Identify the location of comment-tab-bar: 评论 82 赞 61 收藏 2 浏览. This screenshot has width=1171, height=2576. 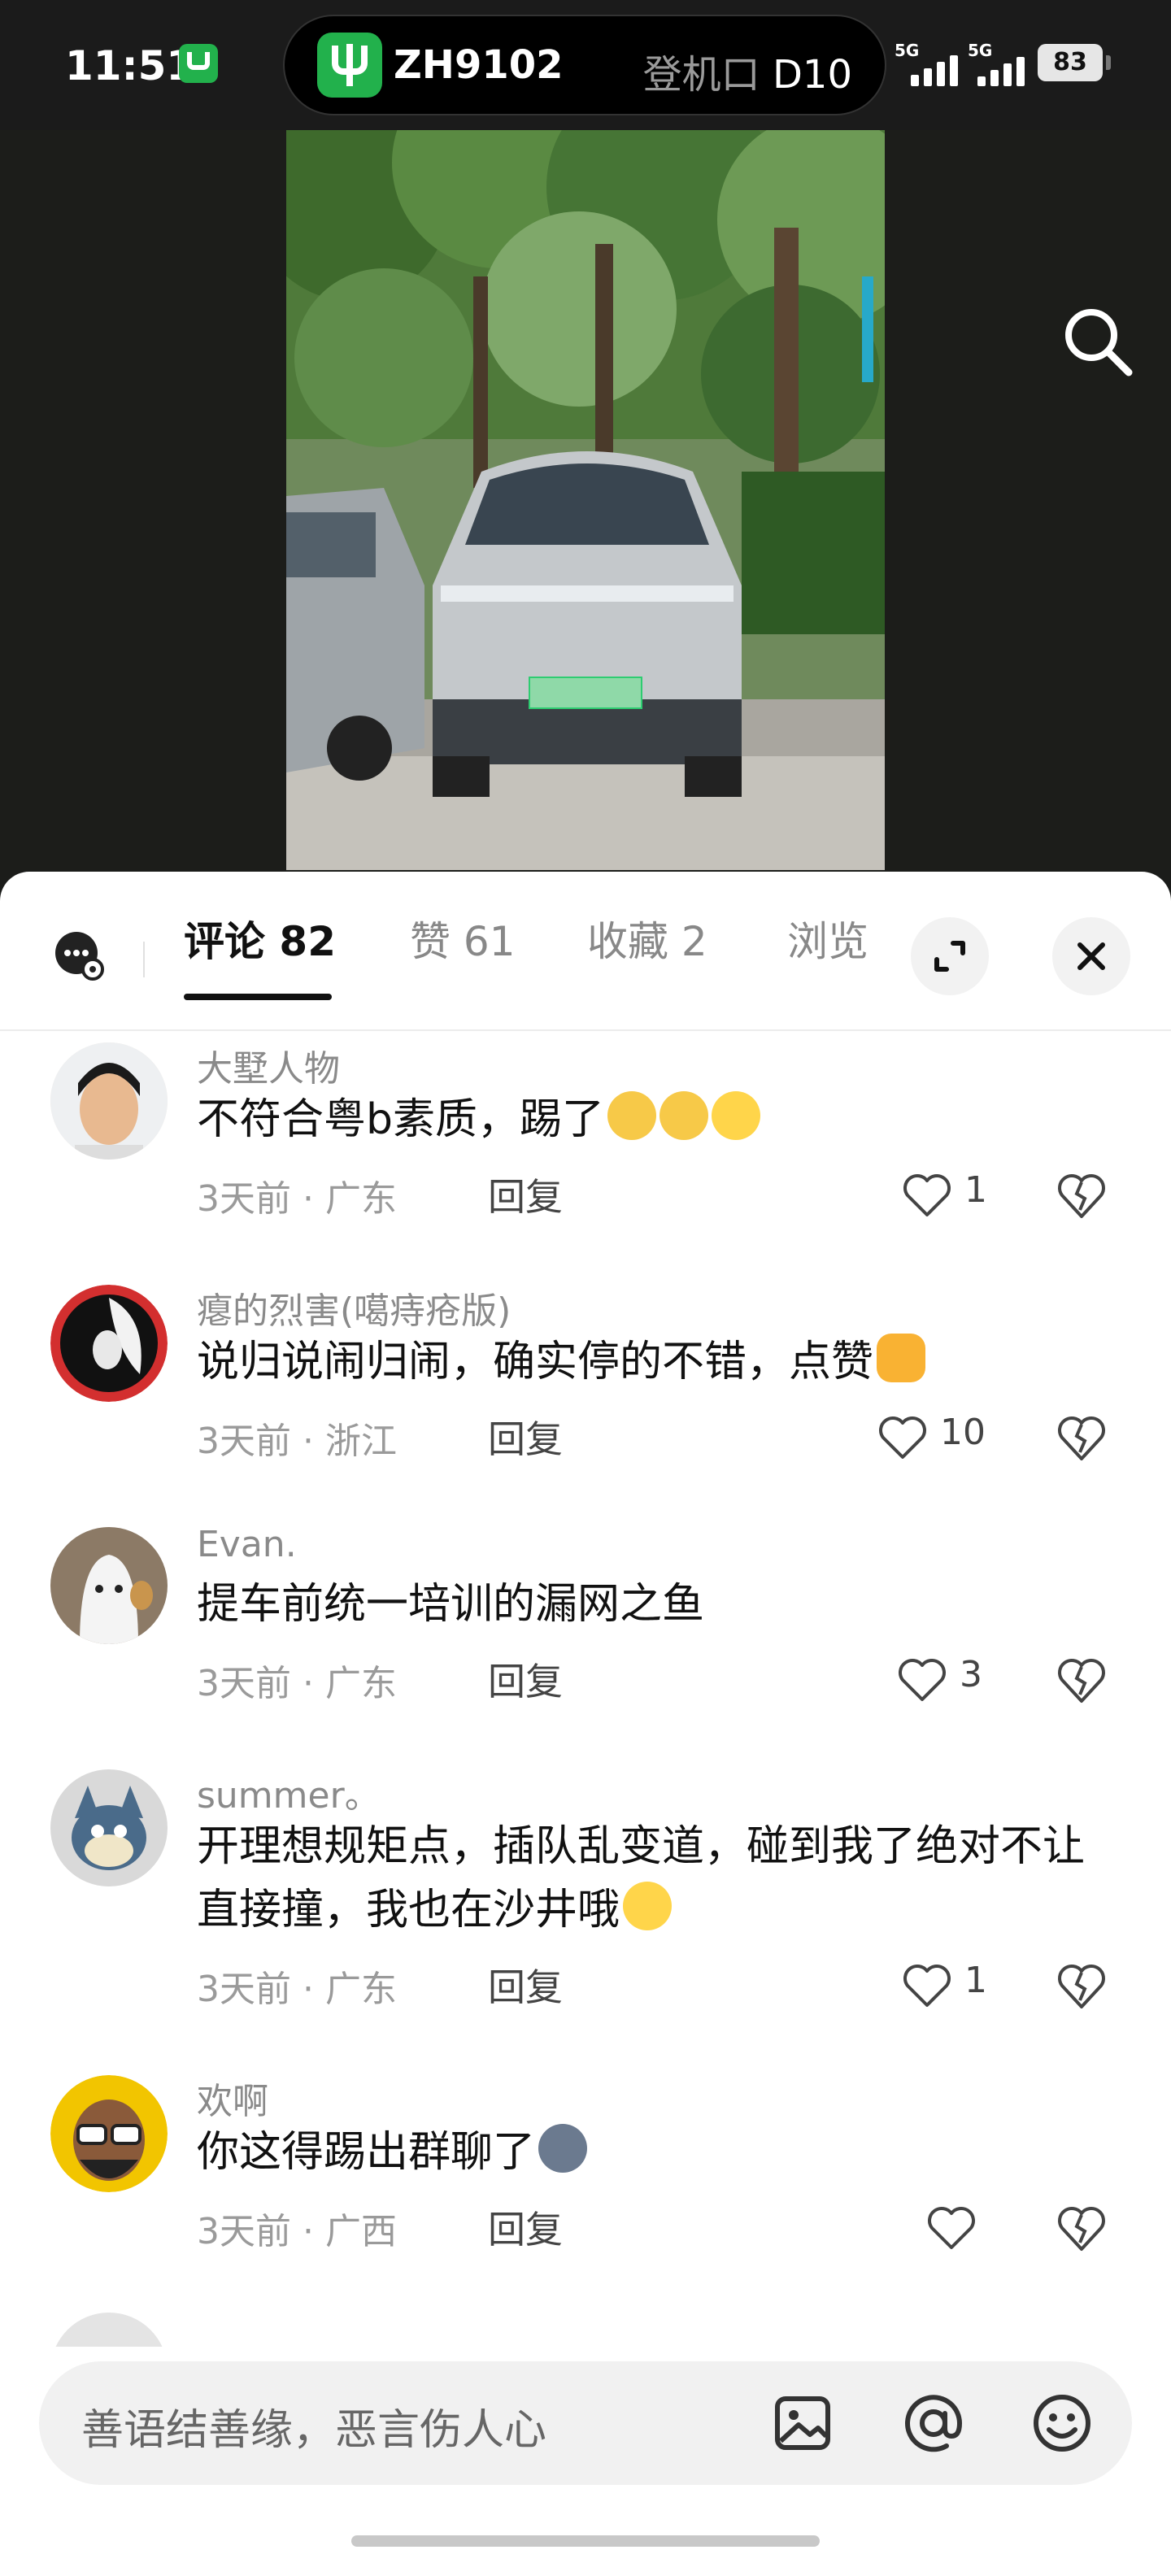
(585, 951).